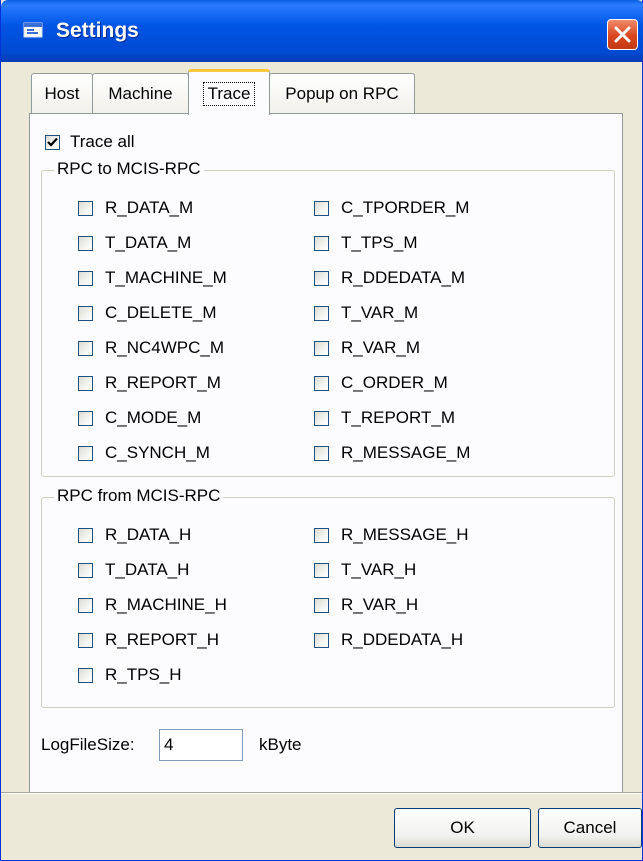 The height and width of the screenshot is (861, 643). I want to click on checkbox-label: R_REPORT_M, so click(163, 382).